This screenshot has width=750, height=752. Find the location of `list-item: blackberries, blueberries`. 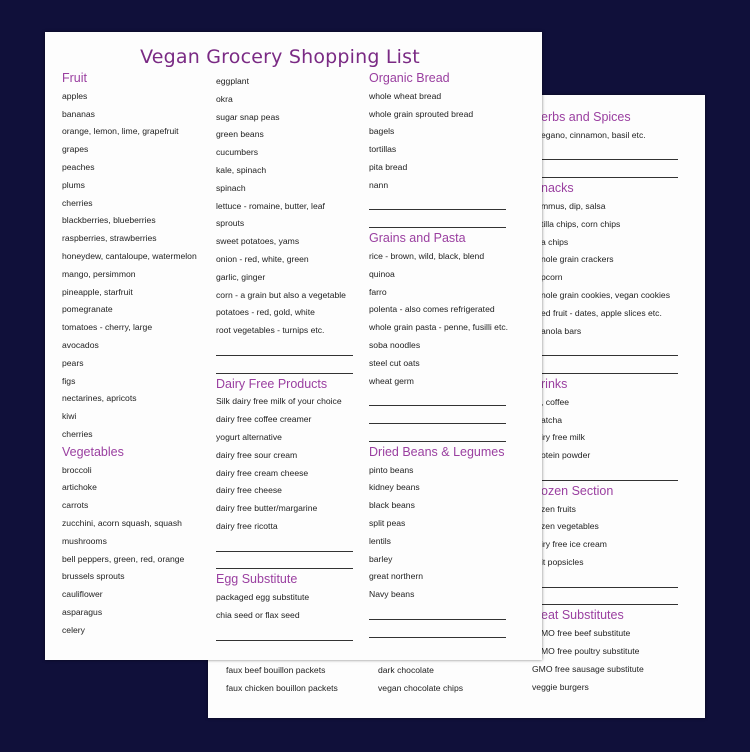

list-item: blackberries, blueberries is located at coordinates (109, 220).